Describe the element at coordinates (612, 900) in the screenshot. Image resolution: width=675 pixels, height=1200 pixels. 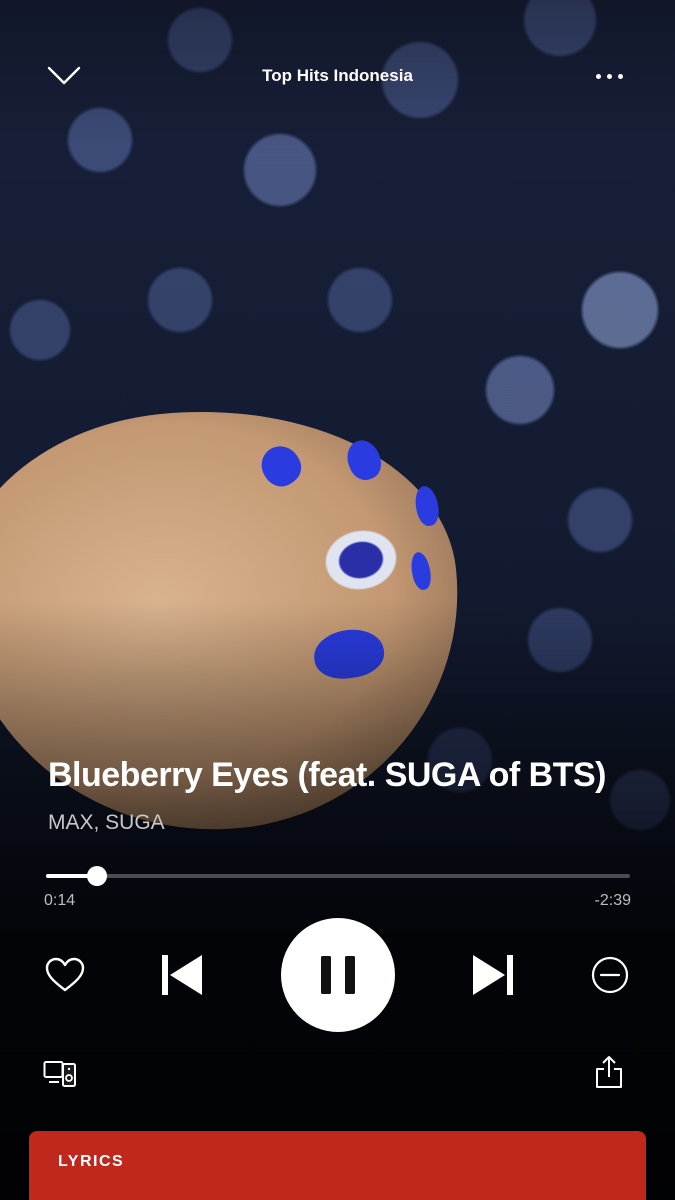
I see `time-remaining: -2:39` at that location.